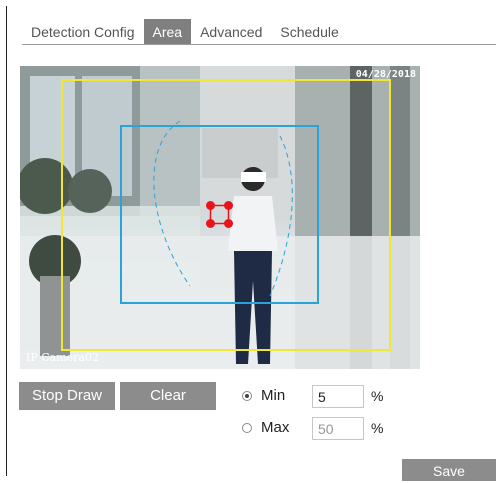 This screenshot has height=483, width=496. What do you see at coordinates (167, 32) in the screenshot?
I see `tab-area: Area` at bounding box center [167, 32].